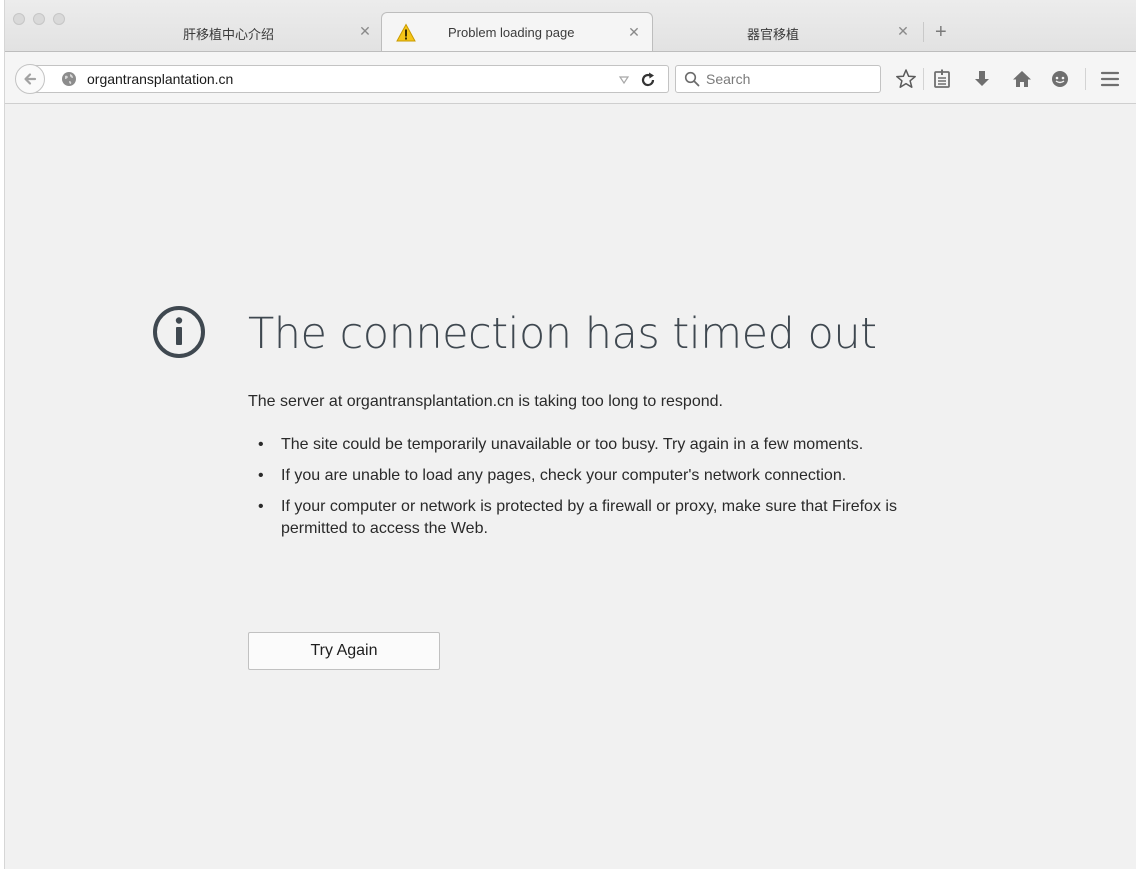  Describe the element at coordinates (692, 79) in the screenshot. I see `search-icon` at that location.